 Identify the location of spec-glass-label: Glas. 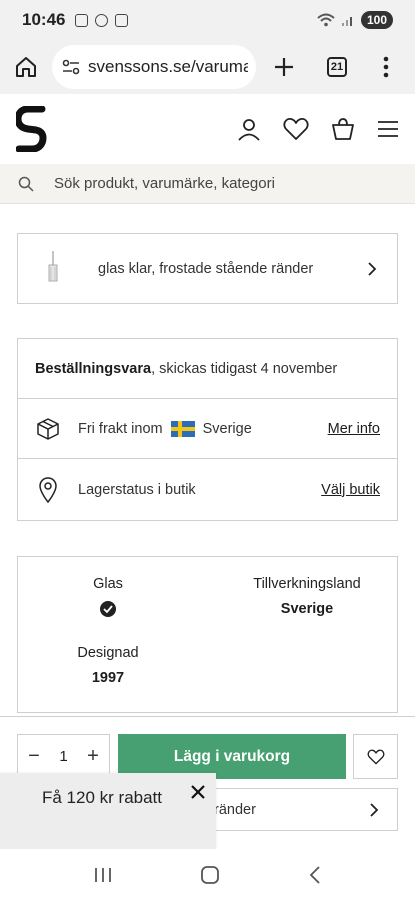
(108, 584).